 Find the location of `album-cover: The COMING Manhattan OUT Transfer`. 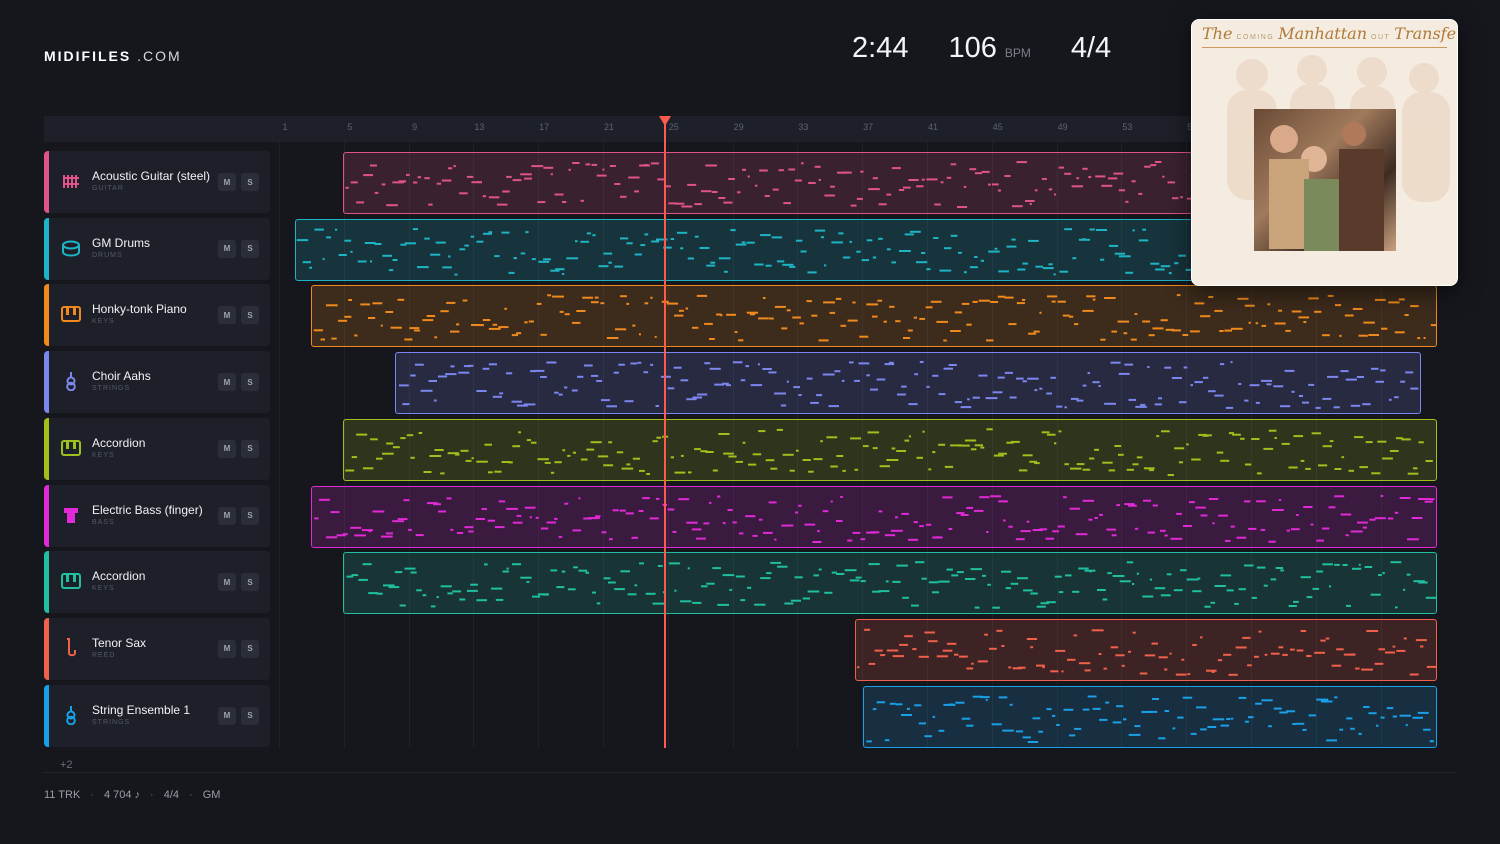

album-cover: The COMING Manhattan OUT Transfer is located at coordinates (1324, 152).